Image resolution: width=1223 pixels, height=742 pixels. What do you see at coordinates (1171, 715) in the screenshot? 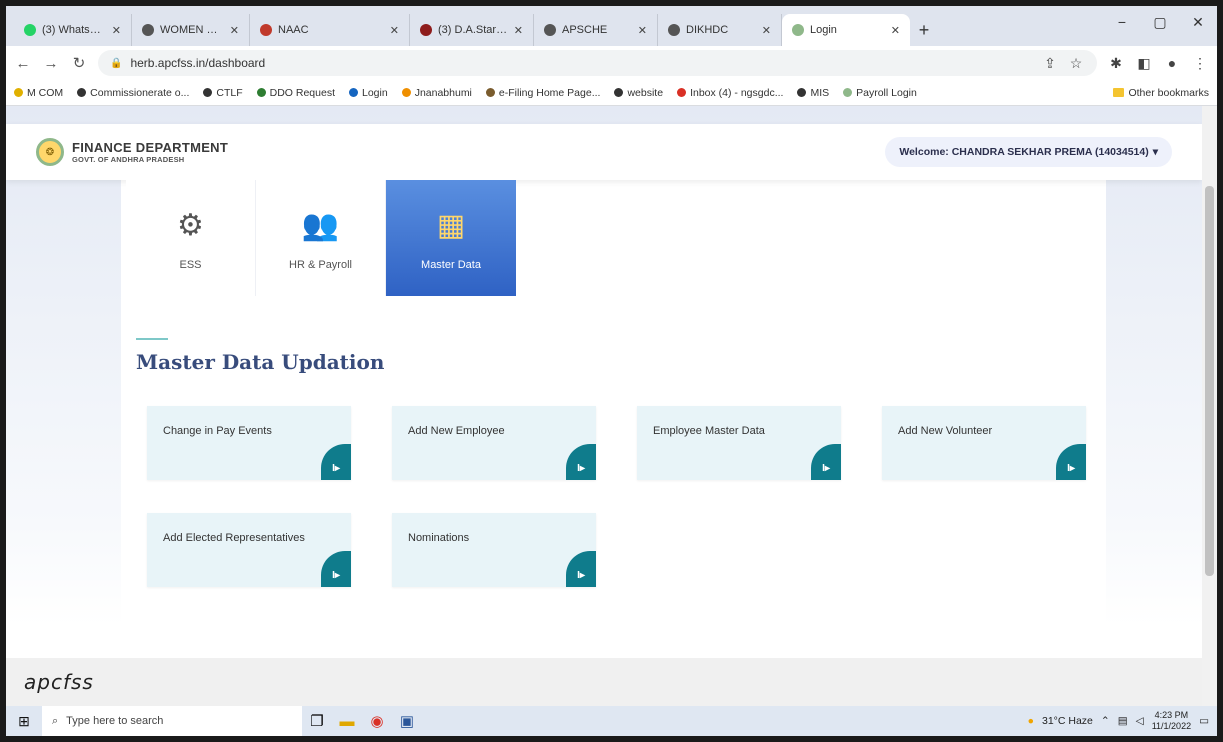
I see `clock-time: 4:23 PM` at bounding box center [1171, 715].